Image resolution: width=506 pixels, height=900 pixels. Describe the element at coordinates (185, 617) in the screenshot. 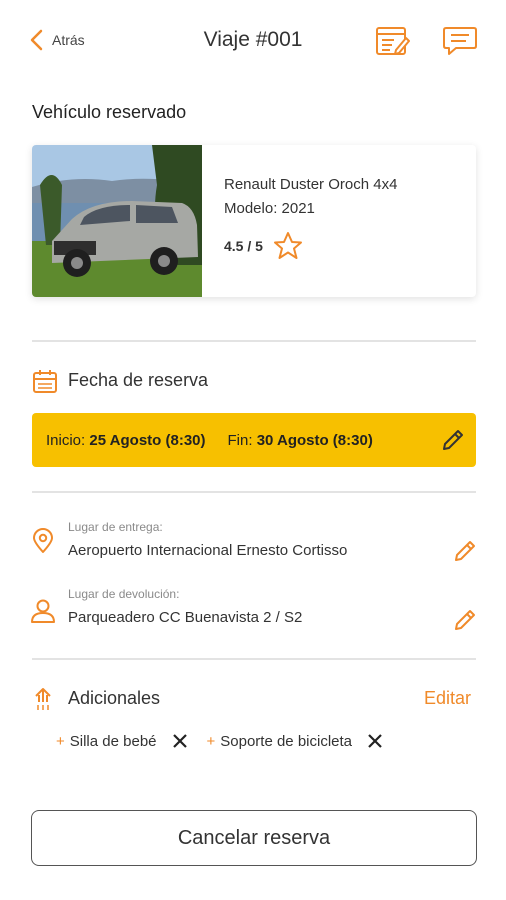

I see `dropoff-value: Parqueadero CC Buenavista 2 / S2` at that location.